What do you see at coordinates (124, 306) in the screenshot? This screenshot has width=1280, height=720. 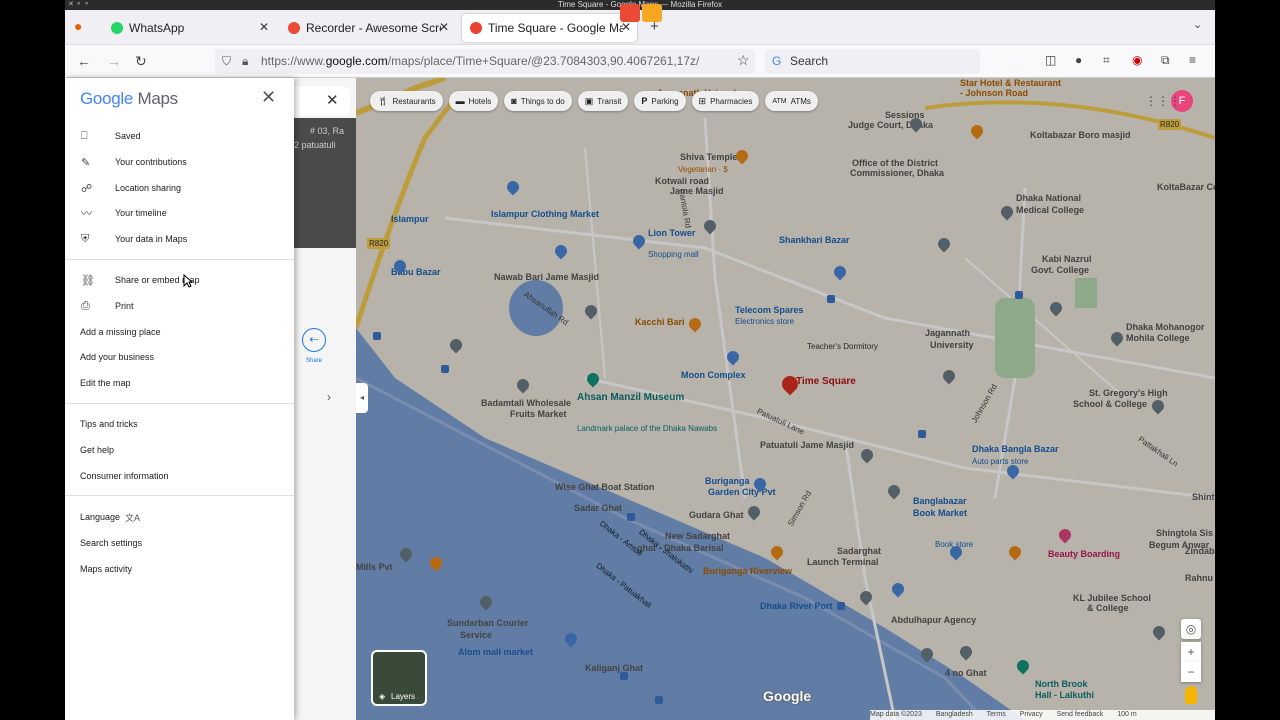 I see `menu-label: Print` at bounding box center [124, 306].